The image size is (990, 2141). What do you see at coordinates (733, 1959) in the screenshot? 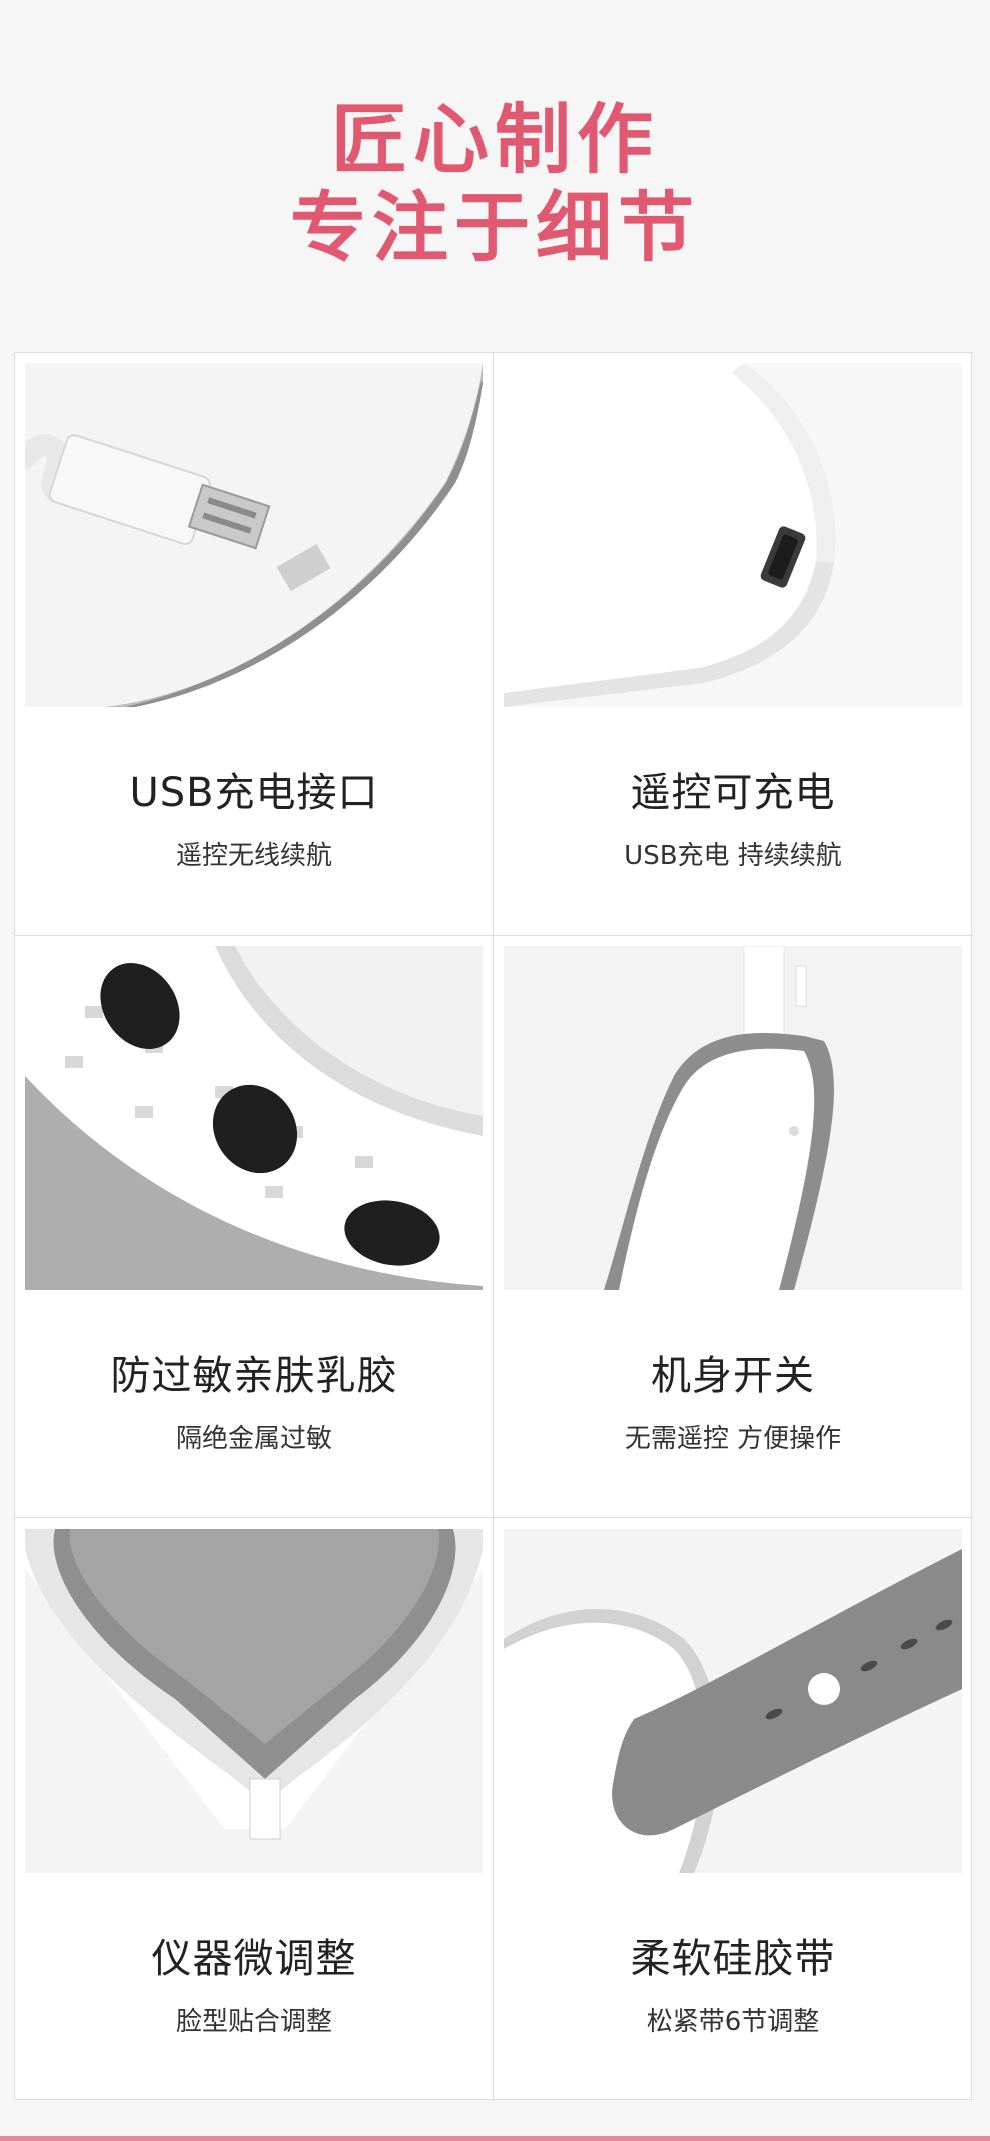
I see `feature-title: 柔软硅胶带` at bounding box center [733, 1959].